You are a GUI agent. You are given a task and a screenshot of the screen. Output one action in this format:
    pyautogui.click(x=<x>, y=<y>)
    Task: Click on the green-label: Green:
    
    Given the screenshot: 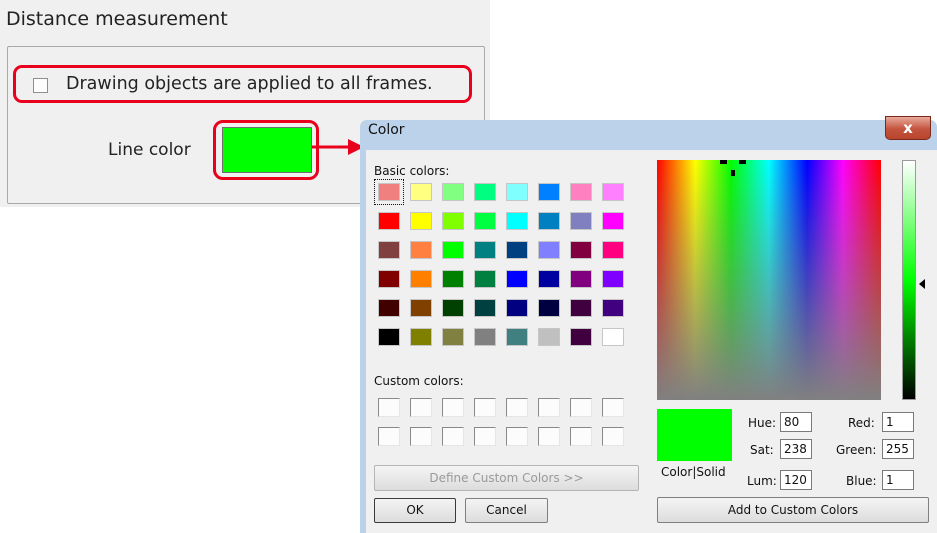 What is the action you would take?
    pyautogui.click(x=856, y=450)
    